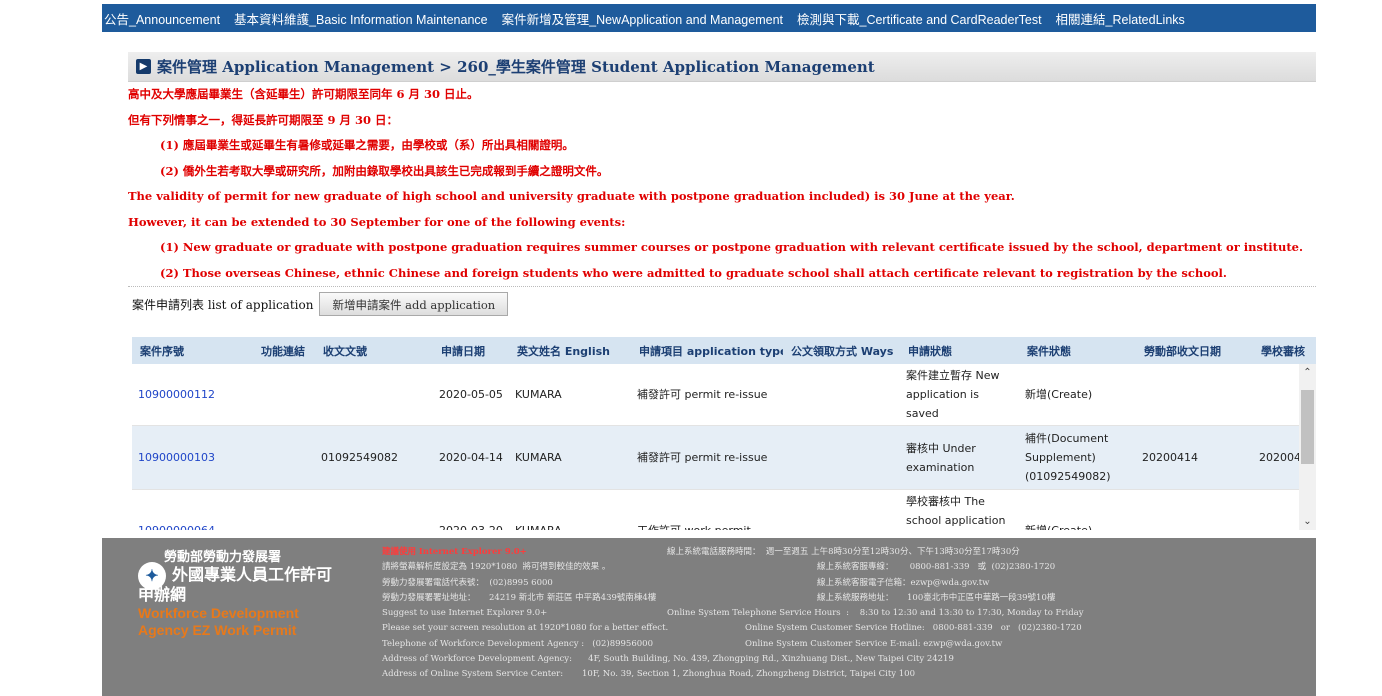  I want to click on case-number-link: 10900000103, so click(192, 457).